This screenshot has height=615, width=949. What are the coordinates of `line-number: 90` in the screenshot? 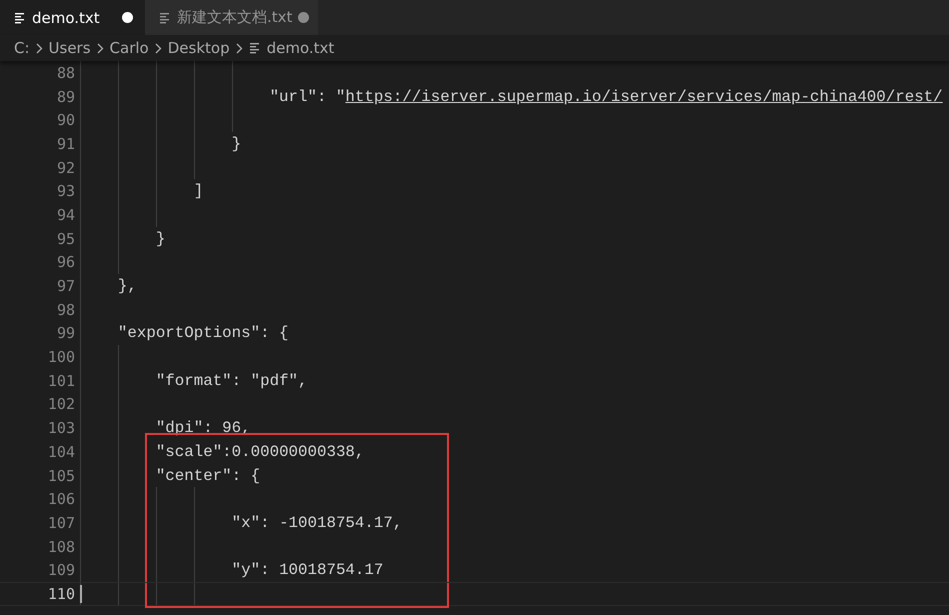 It's located at (65, 120).